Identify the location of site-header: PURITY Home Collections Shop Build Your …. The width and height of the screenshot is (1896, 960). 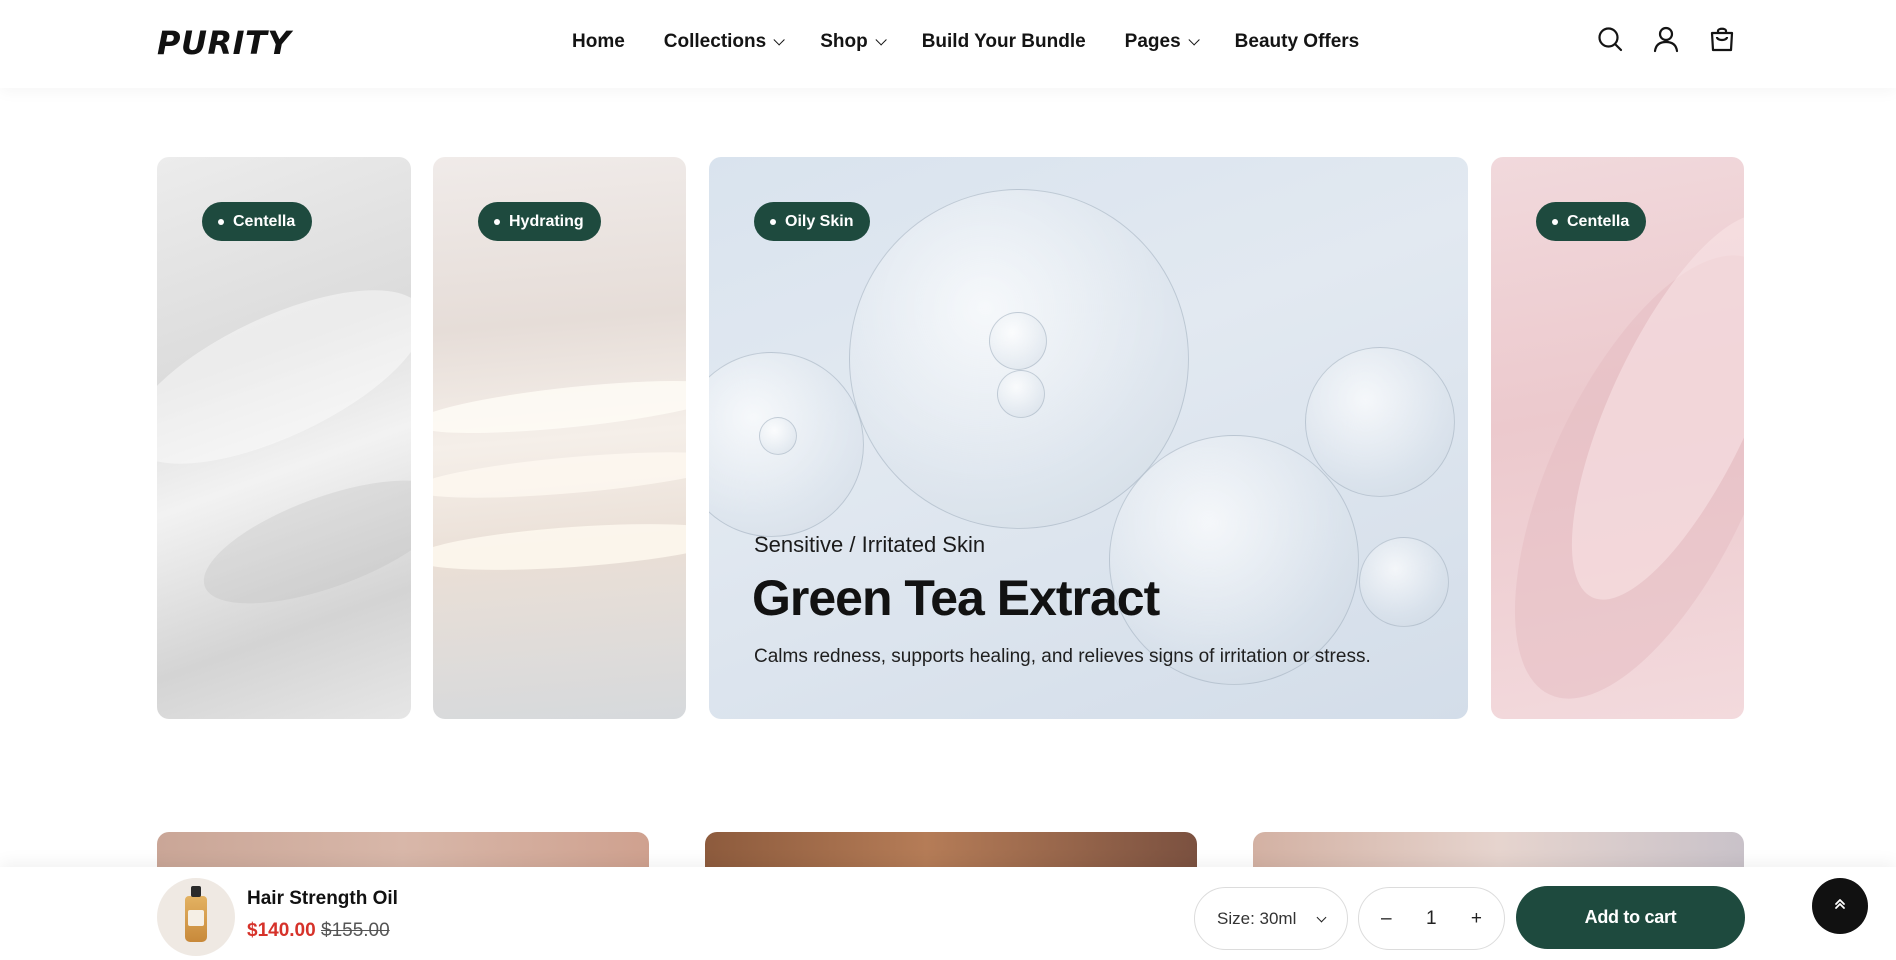
(948, 44).